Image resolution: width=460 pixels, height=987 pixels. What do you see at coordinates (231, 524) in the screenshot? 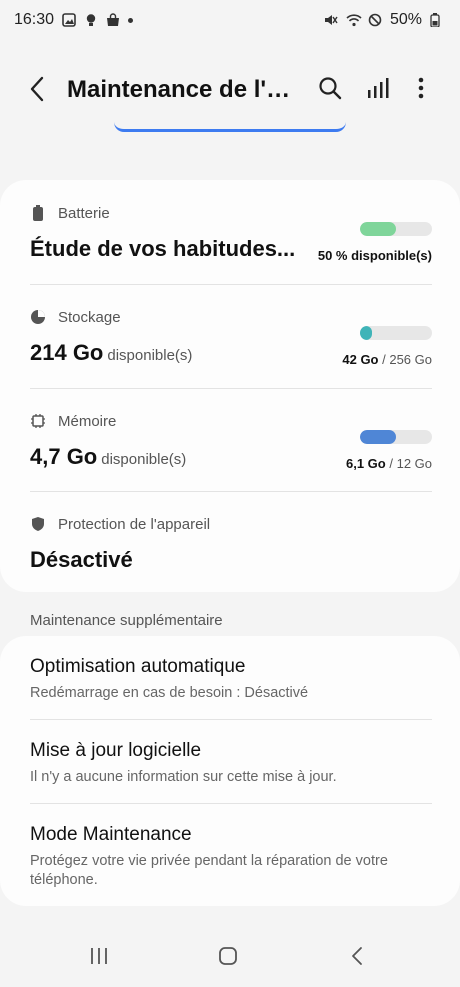
I see `protection-header: Protection de l'appareil` at bounding box center [231, 524].